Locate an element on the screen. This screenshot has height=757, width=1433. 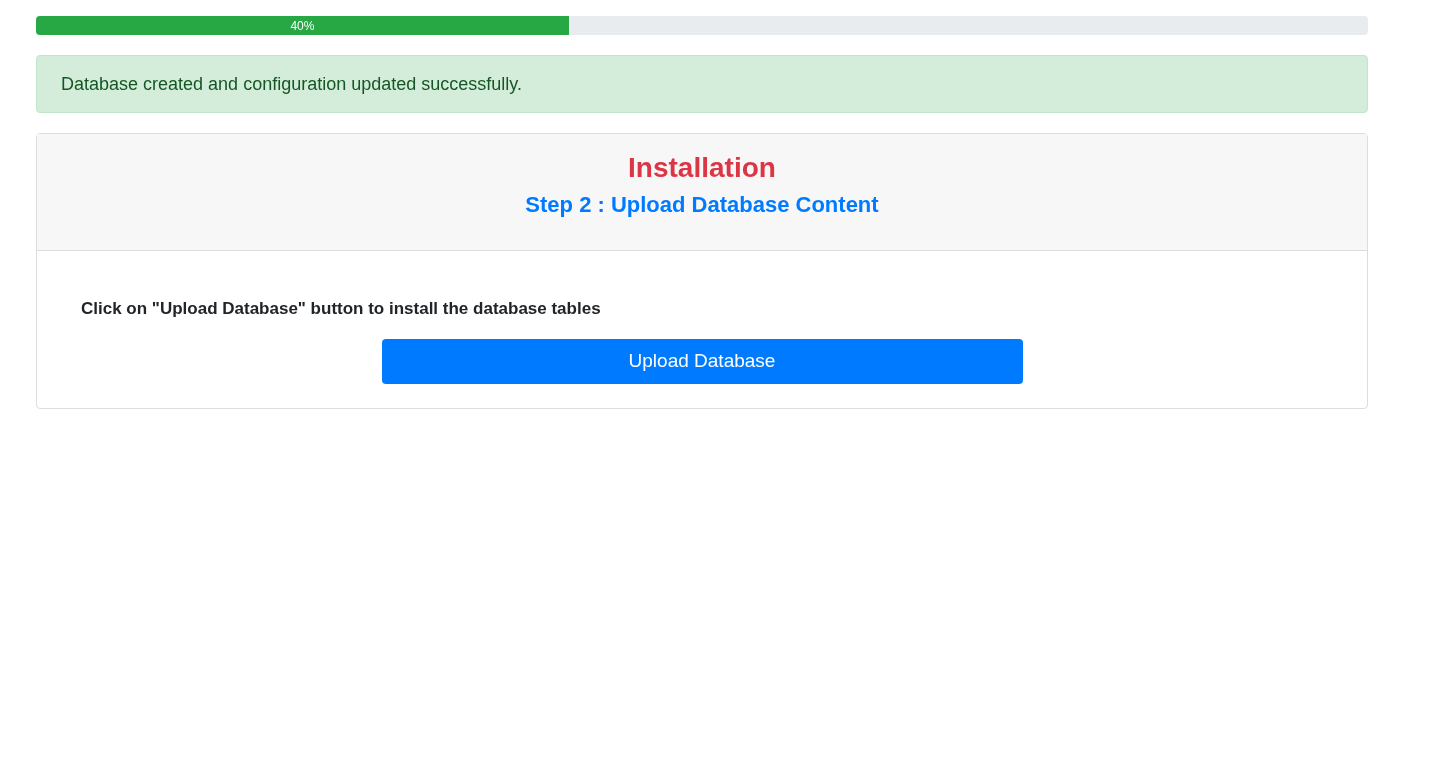
instruction-text: Click on "Upload Database" button to install the database tables is located at coordinates (341, 309).